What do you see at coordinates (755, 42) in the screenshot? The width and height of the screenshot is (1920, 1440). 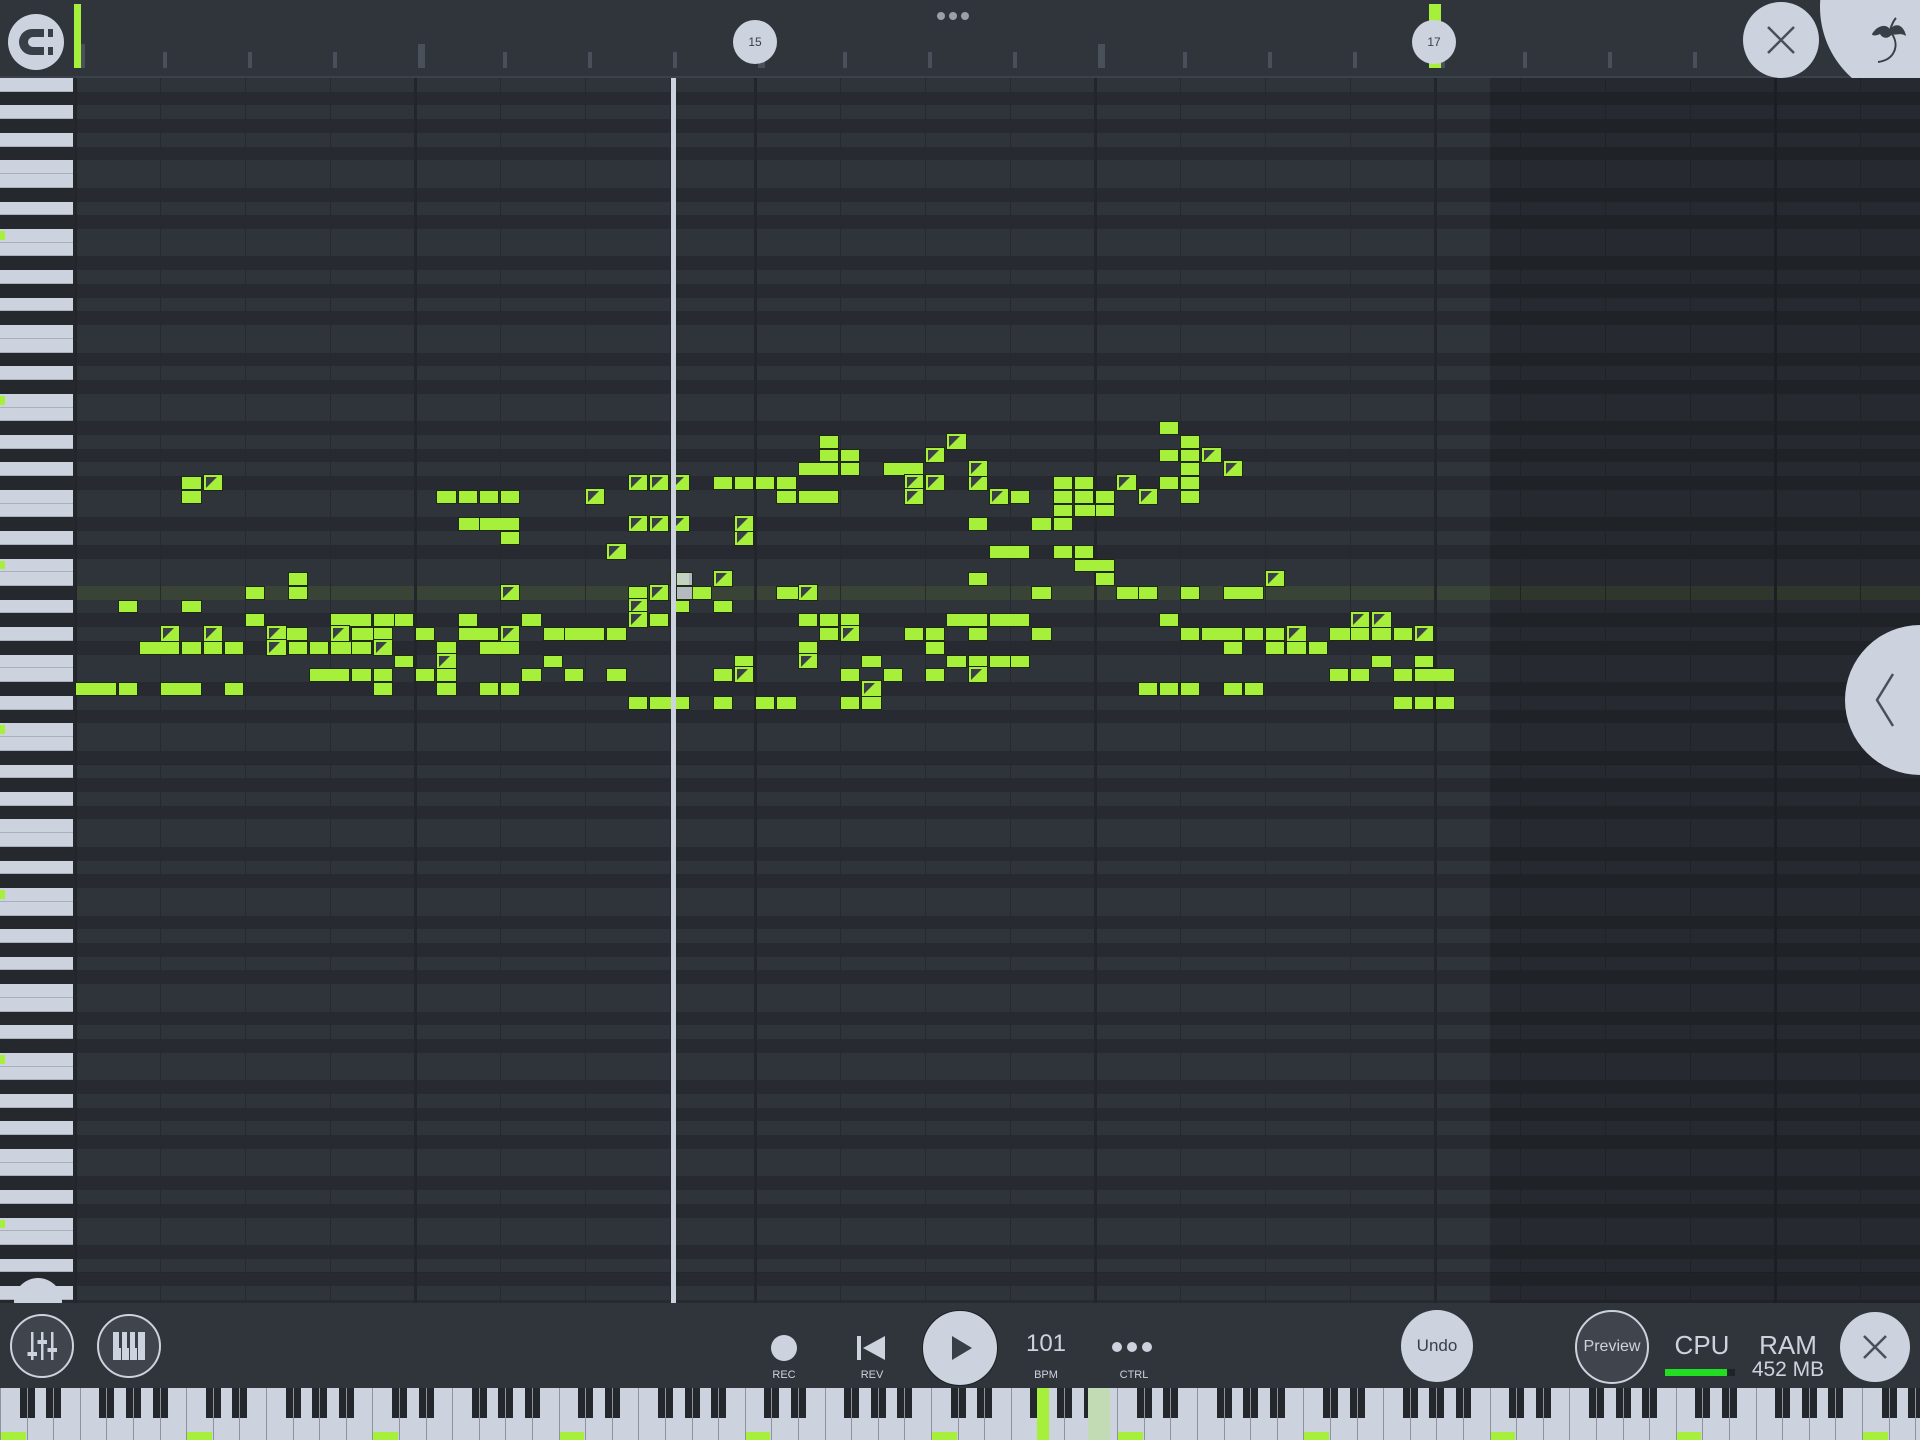 I see `bar-marker-15: 15` at bounding box center [755, 42].